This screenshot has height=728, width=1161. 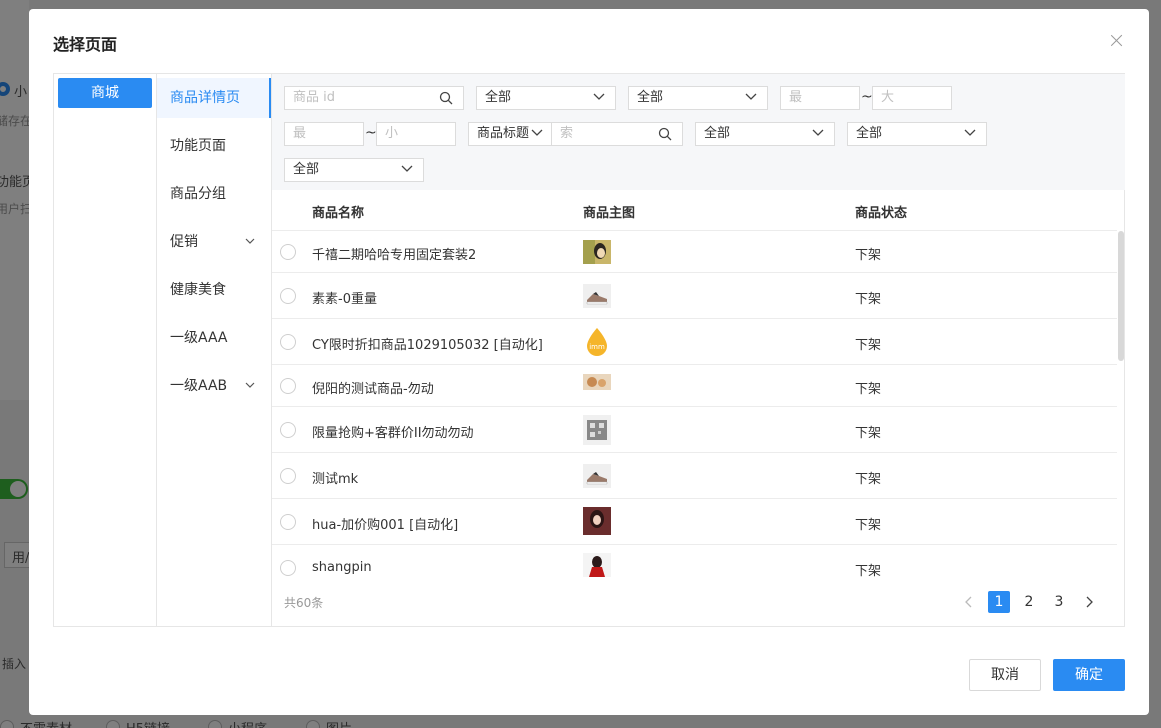 What do you see at coordinates (105, 350) in the screenshot?
I see `mall-column: 商城` at bounding box center [105, 350].